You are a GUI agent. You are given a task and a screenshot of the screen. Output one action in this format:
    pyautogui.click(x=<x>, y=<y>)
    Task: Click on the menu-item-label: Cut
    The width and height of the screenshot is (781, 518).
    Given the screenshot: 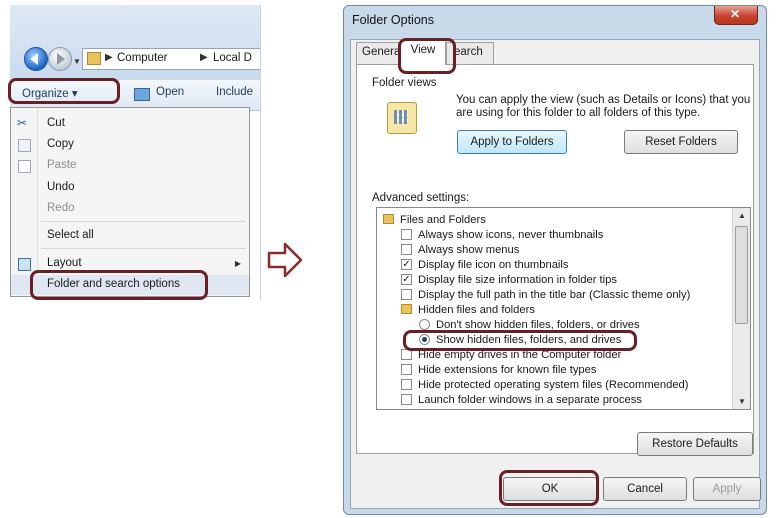 What is the action you would take?
    pyautogui.click(x=56, y=123)
    